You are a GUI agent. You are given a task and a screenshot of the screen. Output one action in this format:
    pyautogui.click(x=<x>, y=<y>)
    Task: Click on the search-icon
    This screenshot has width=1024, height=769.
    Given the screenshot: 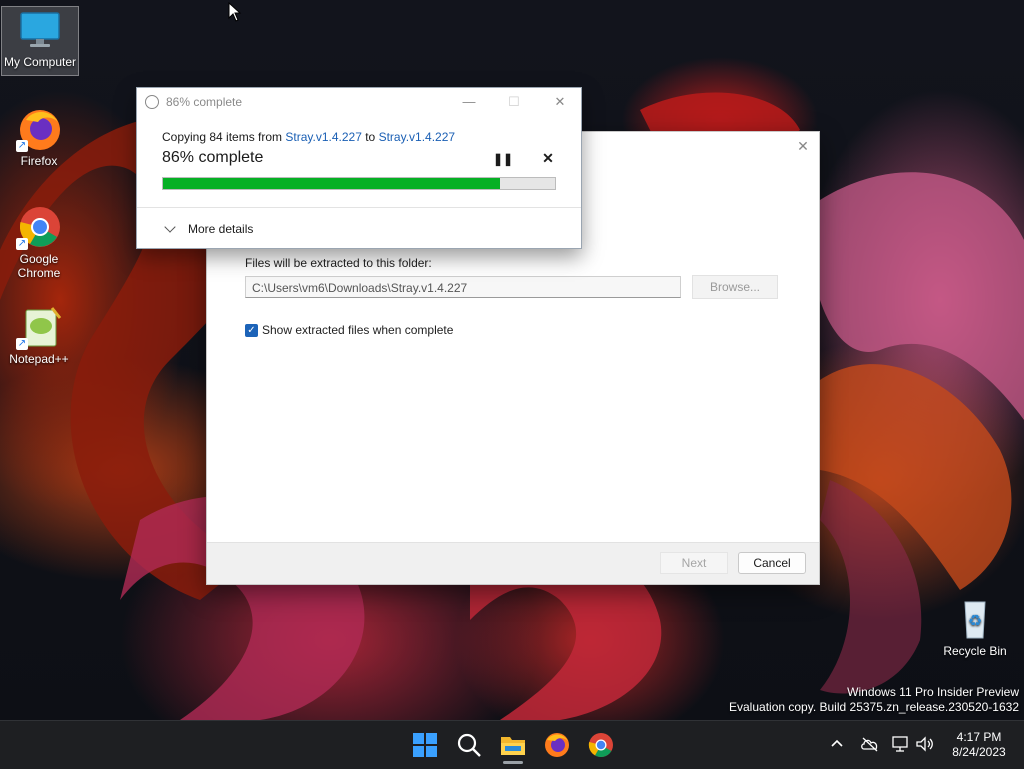 What is the action you would take?
    pyautogui.click(x=469, y=745)
    